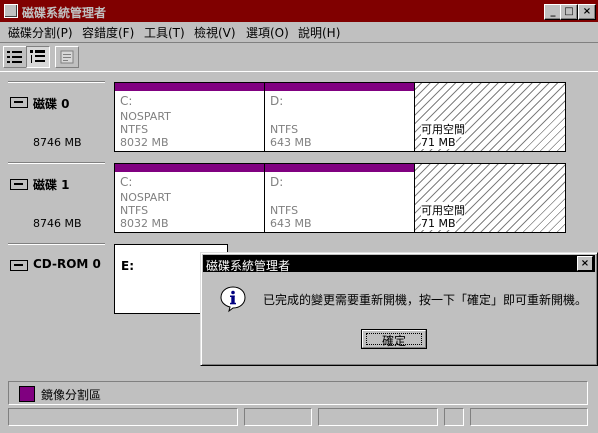  I want to click on maximize-button: □, so click(569, 12).